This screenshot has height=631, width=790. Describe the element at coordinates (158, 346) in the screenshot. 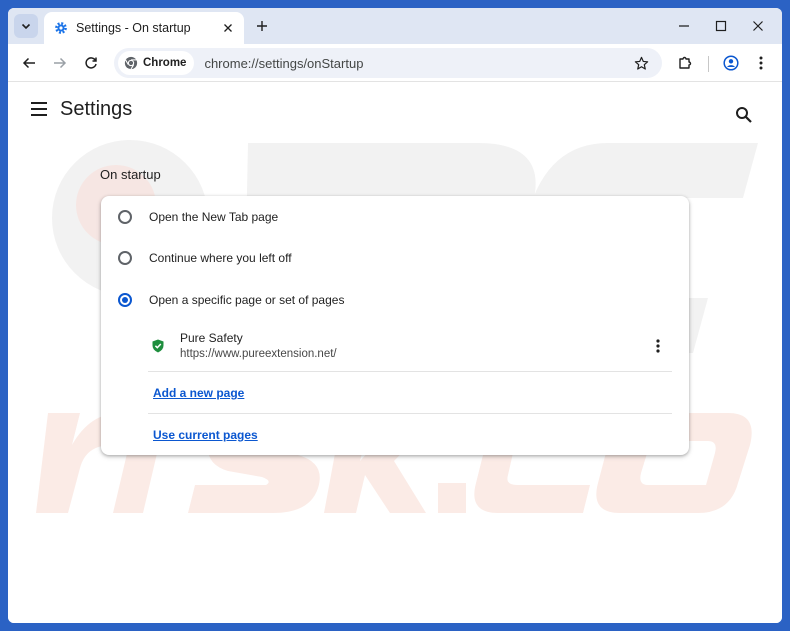

I see `shield-check-icon` at that location.